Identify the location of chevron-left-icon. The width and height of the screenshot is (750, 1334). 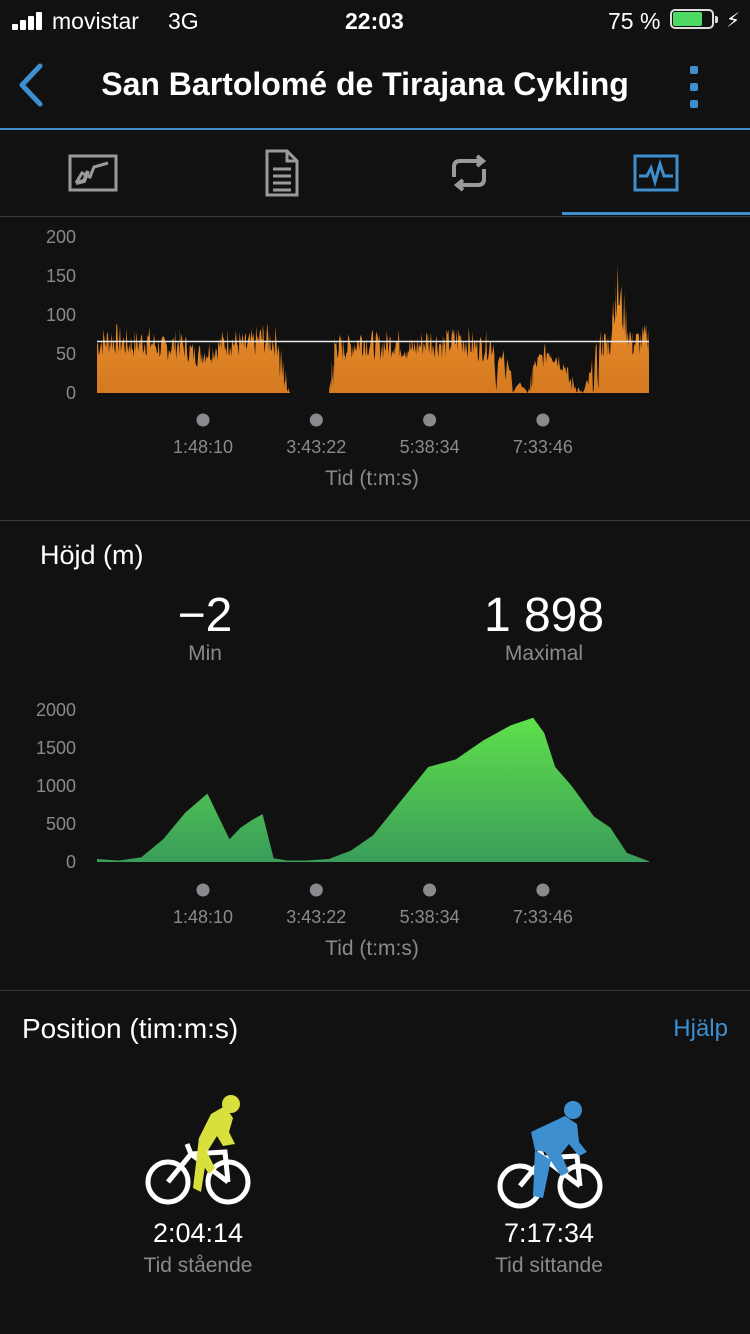
(31, 85).